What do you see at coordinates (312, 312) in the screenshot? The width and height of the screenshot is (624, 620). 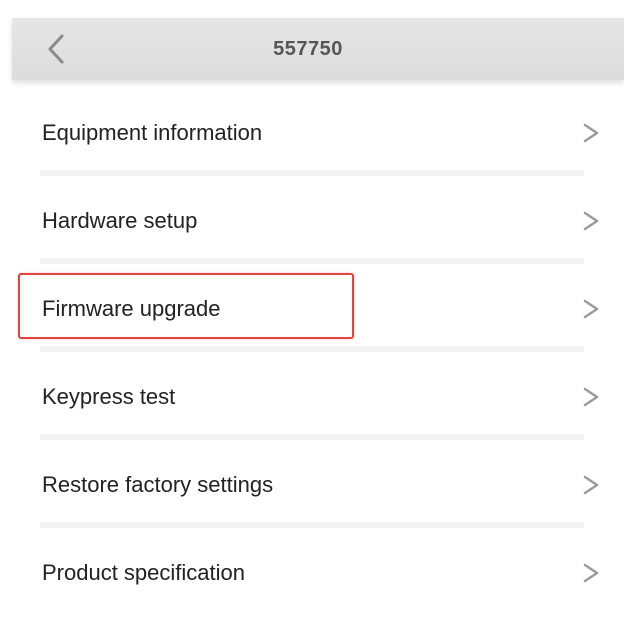 I see `menu-item-firmware-upgrade: Firmware upgrade` at bounding box center [312, 312].